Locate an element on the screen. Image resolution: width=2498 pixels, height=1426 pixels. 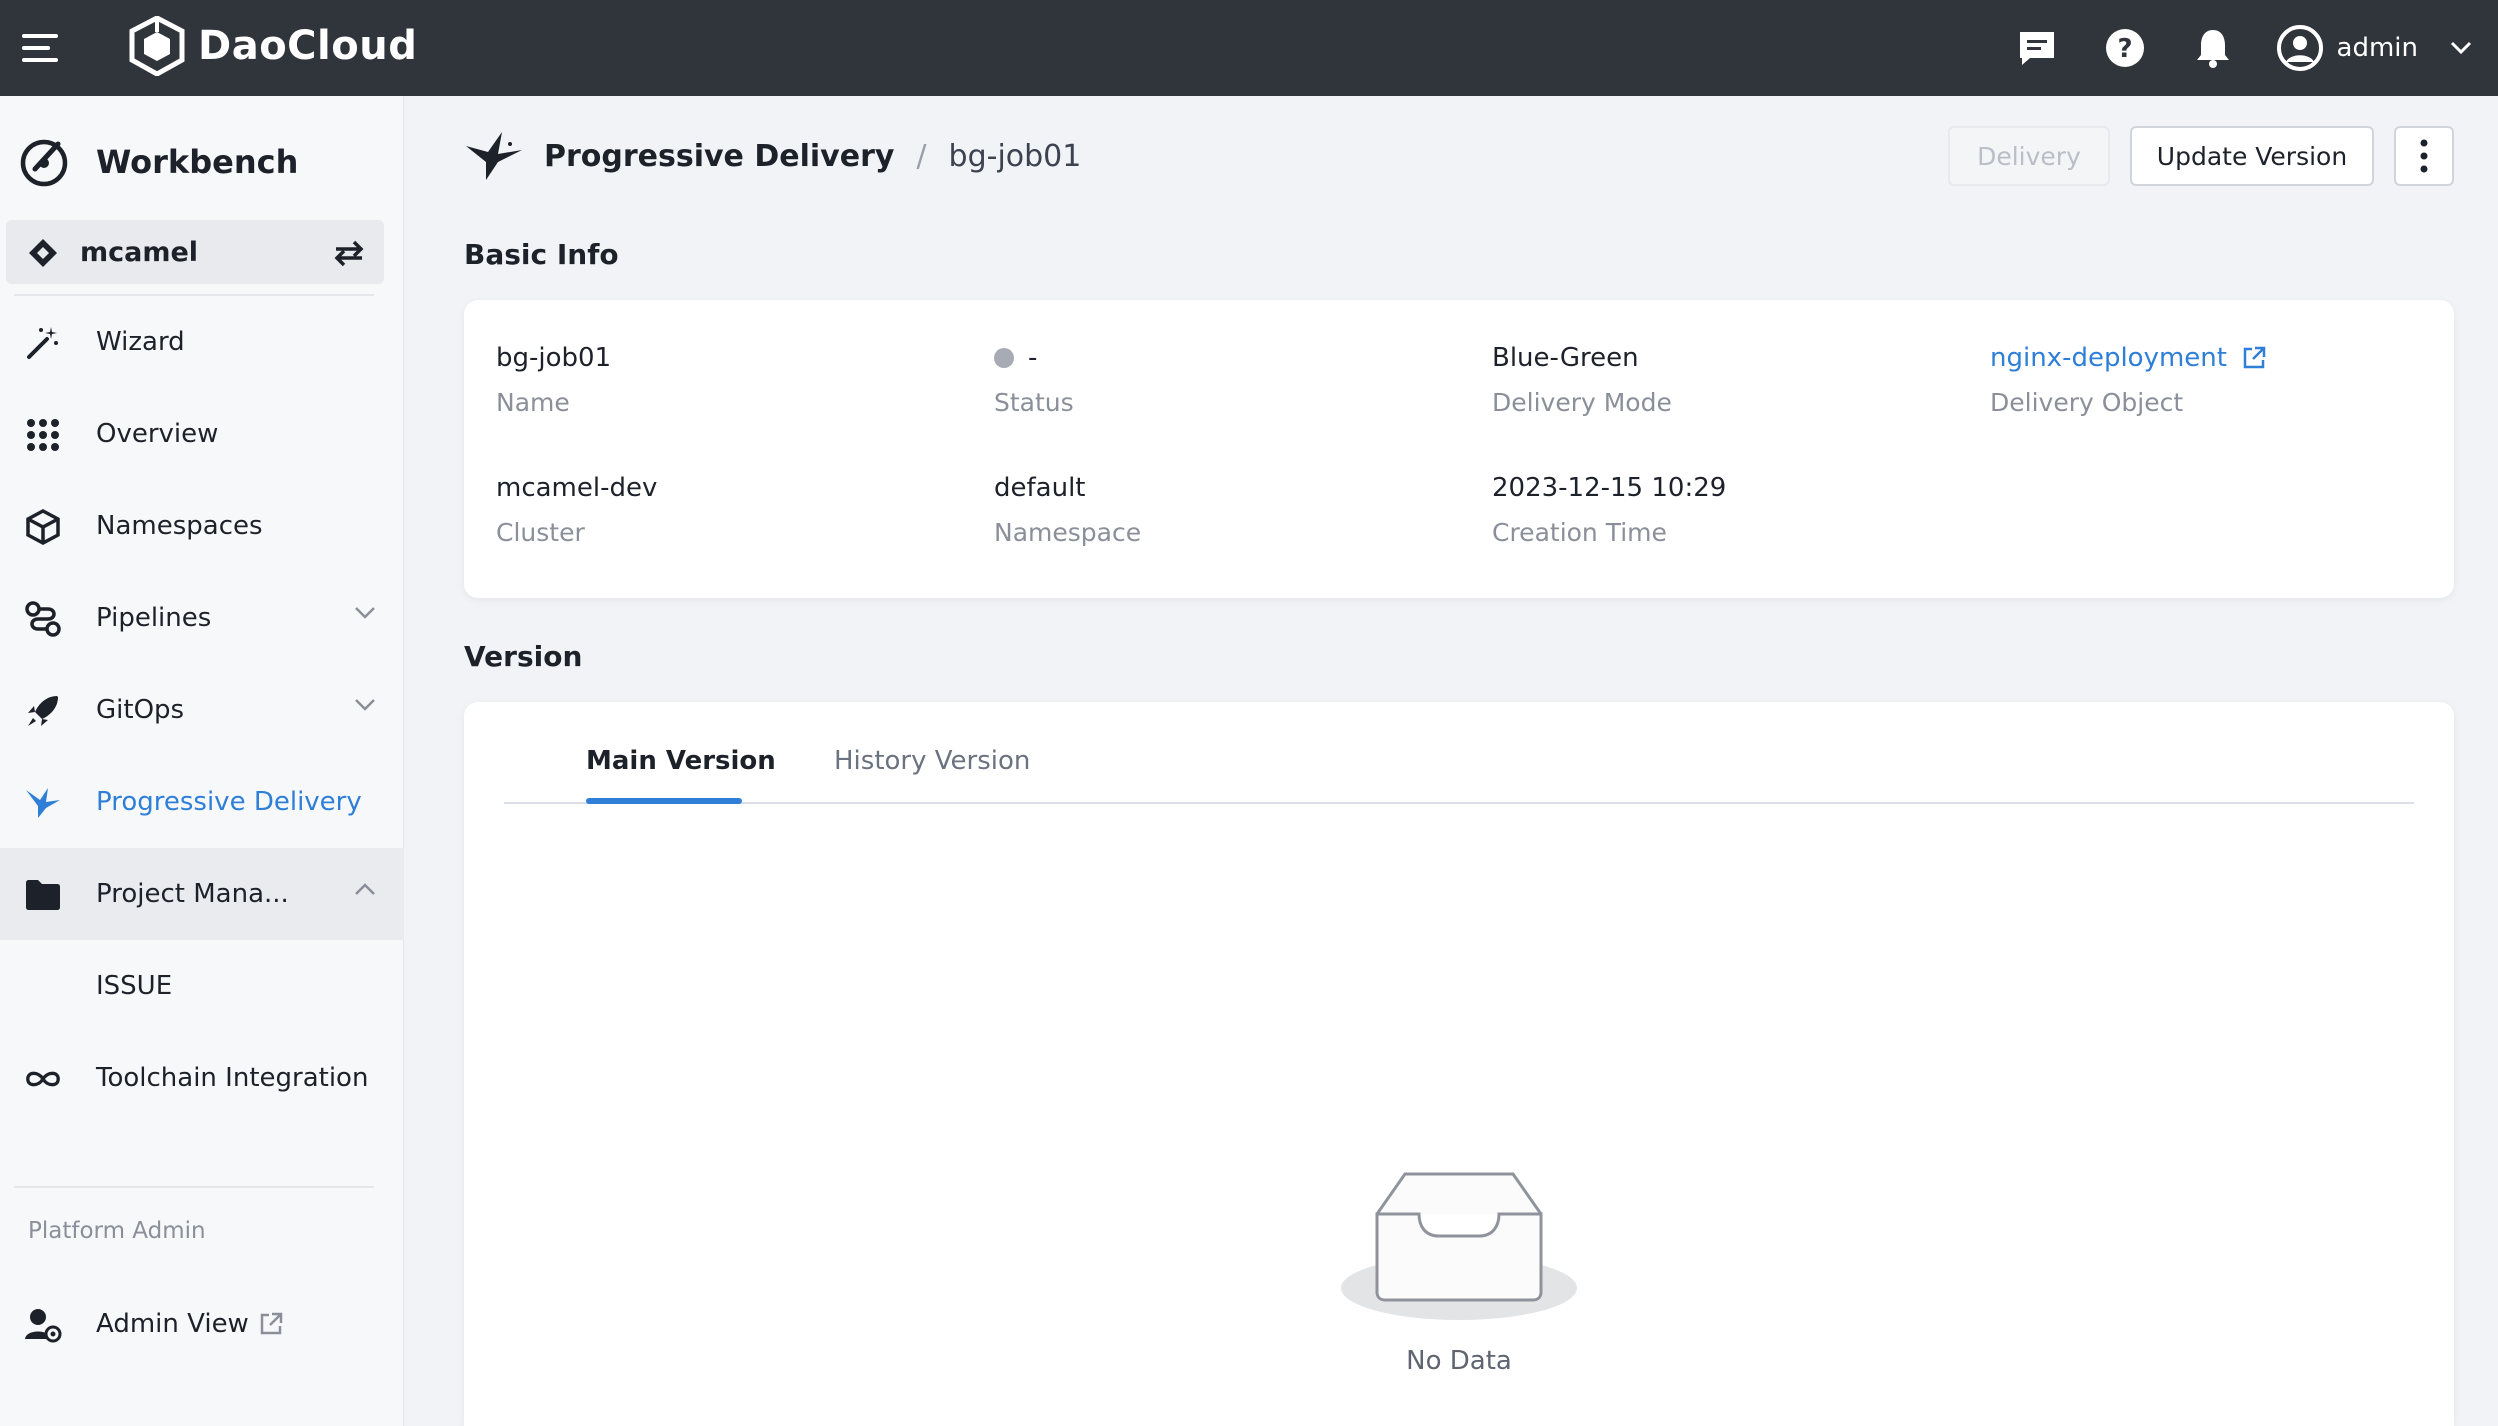
sidebar-item-label: Namespaces is located at coordinates (179, 526).